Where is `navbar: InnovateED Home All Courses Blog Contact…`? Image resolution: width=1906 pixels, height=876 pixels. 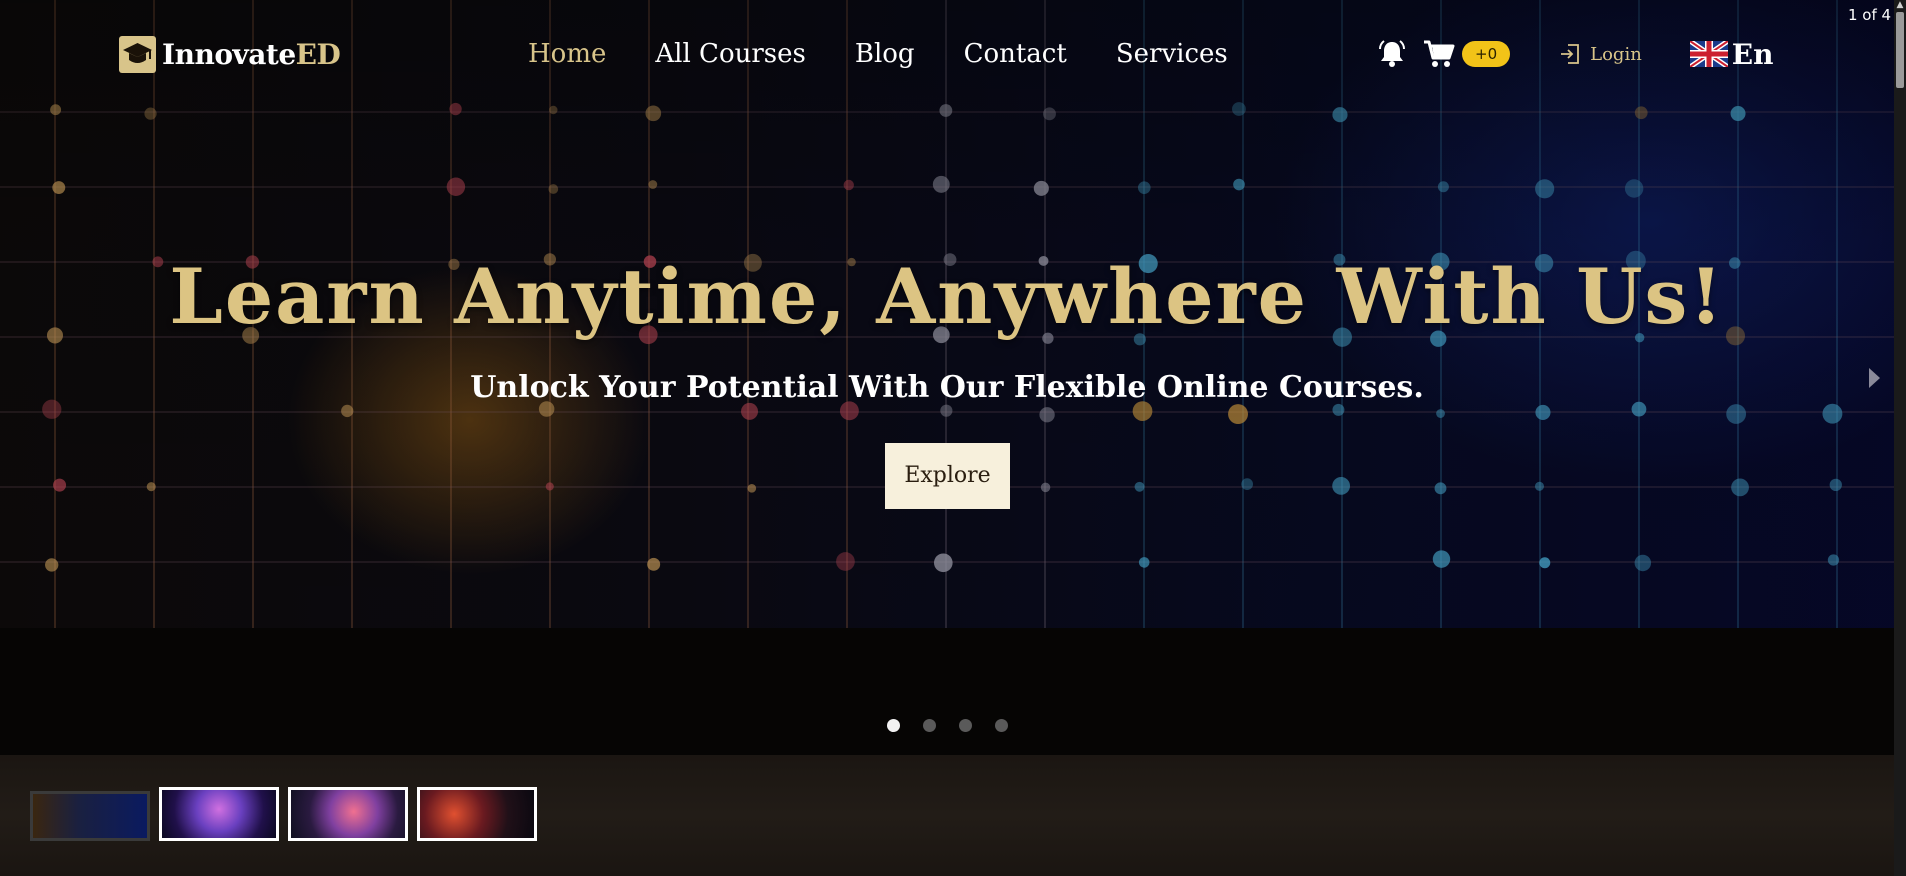
navbar: InnovateED Home All Courses Blog Contact… is located at coordinates (953, 54).